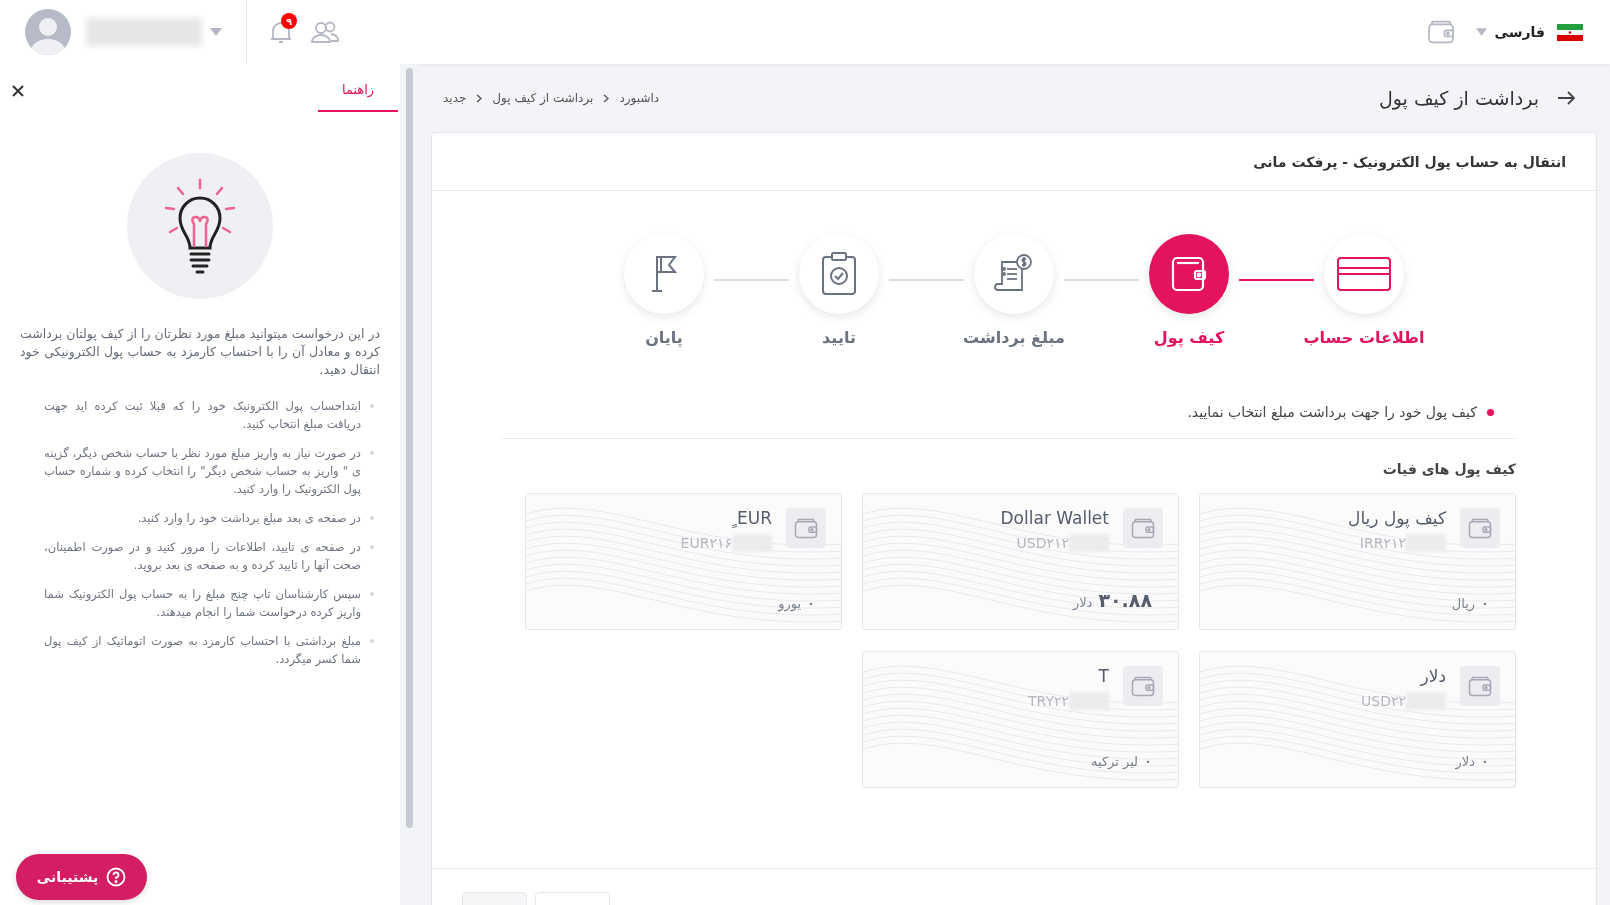 This screenshot has height=905, width=1610. What do you see at coordinates (1409, 161) in the screenshot?
I see `card-title: انتقال به حساب پول الکترونیک - پرفکت مانی` at bounding box center [1409, 161].